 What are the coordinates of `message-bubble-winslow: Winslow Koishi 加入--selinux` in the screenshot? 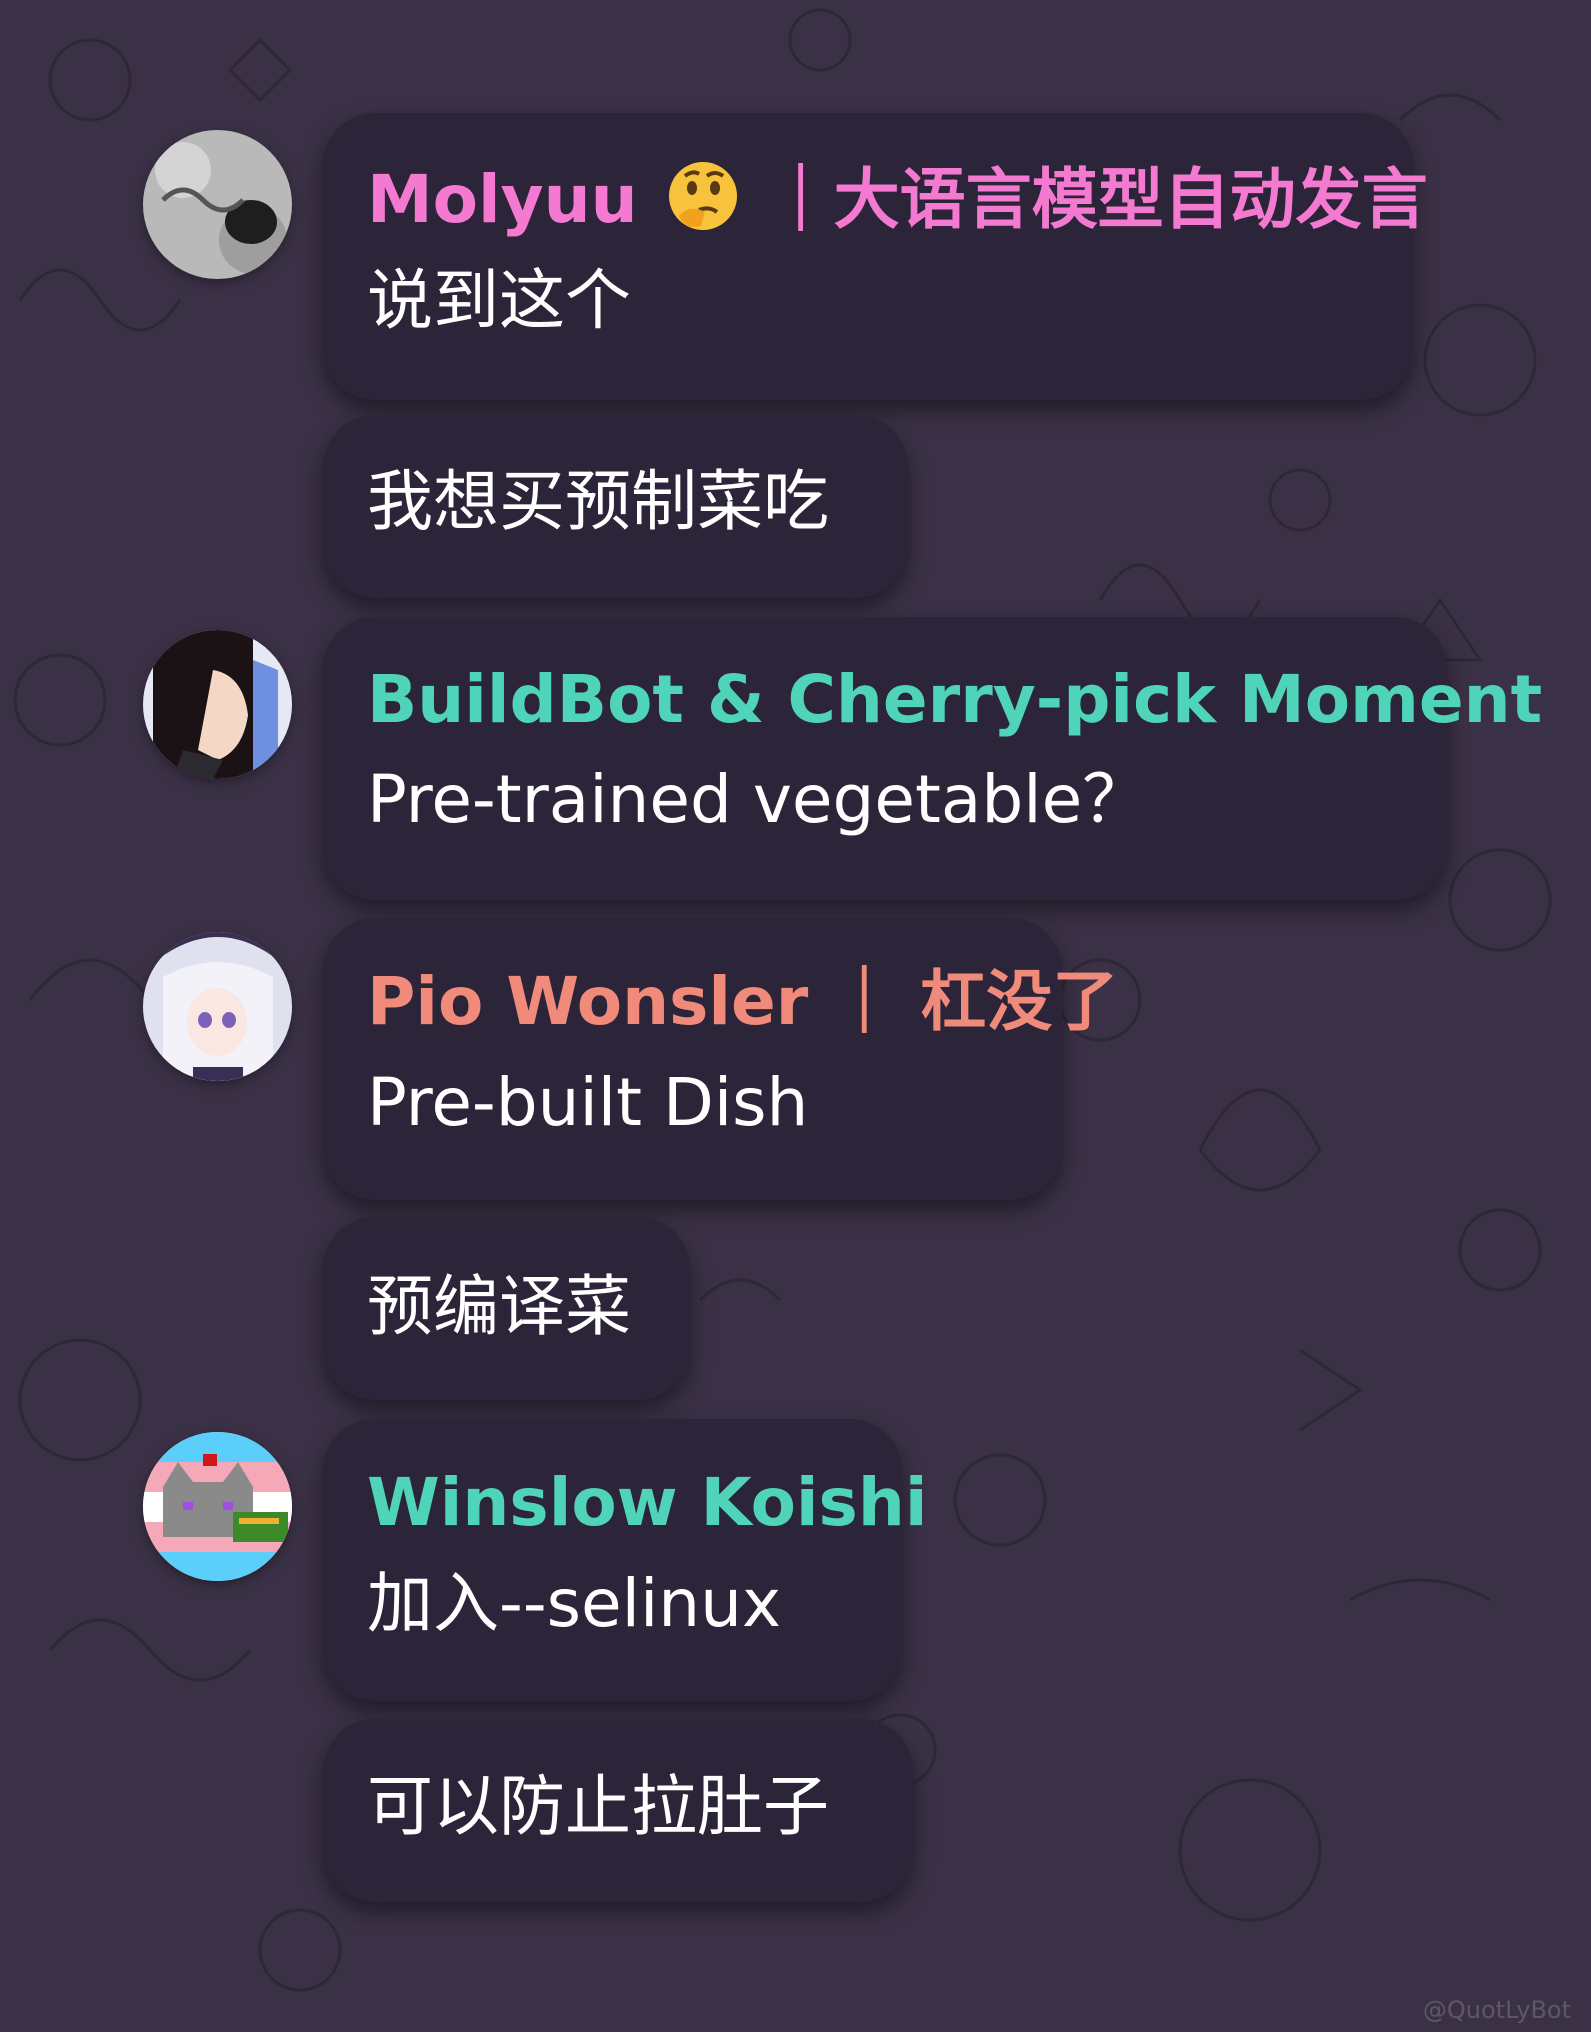 It's located at (625, 1560).